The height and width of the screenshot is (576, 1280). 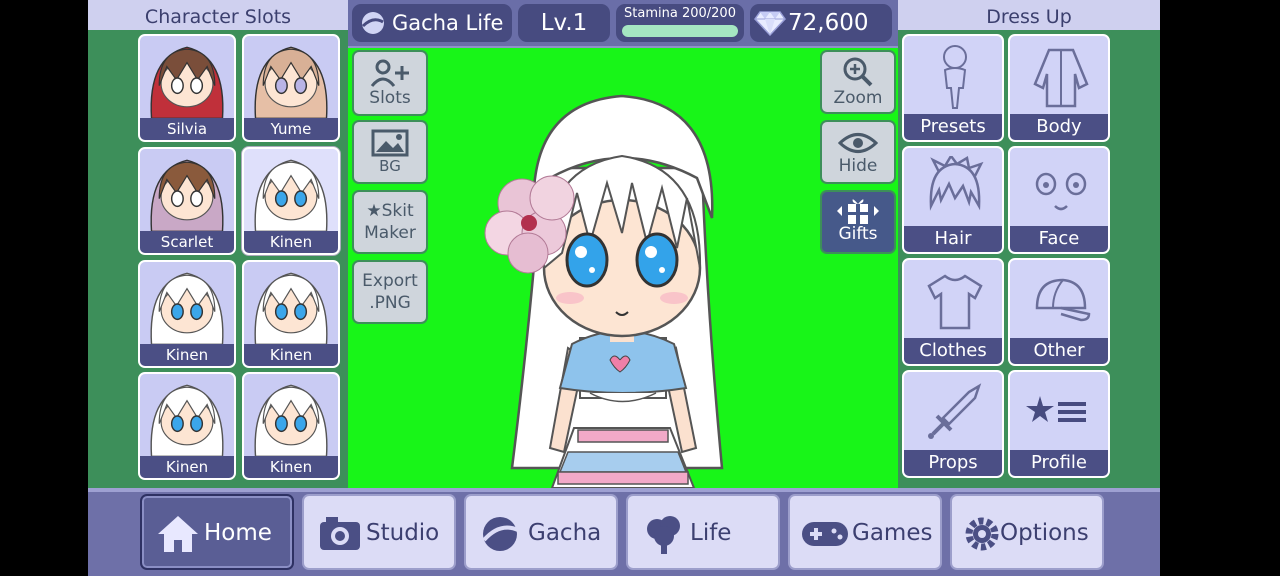 I want to click on nav-options-button: Options, so click(x=1027, y=532).